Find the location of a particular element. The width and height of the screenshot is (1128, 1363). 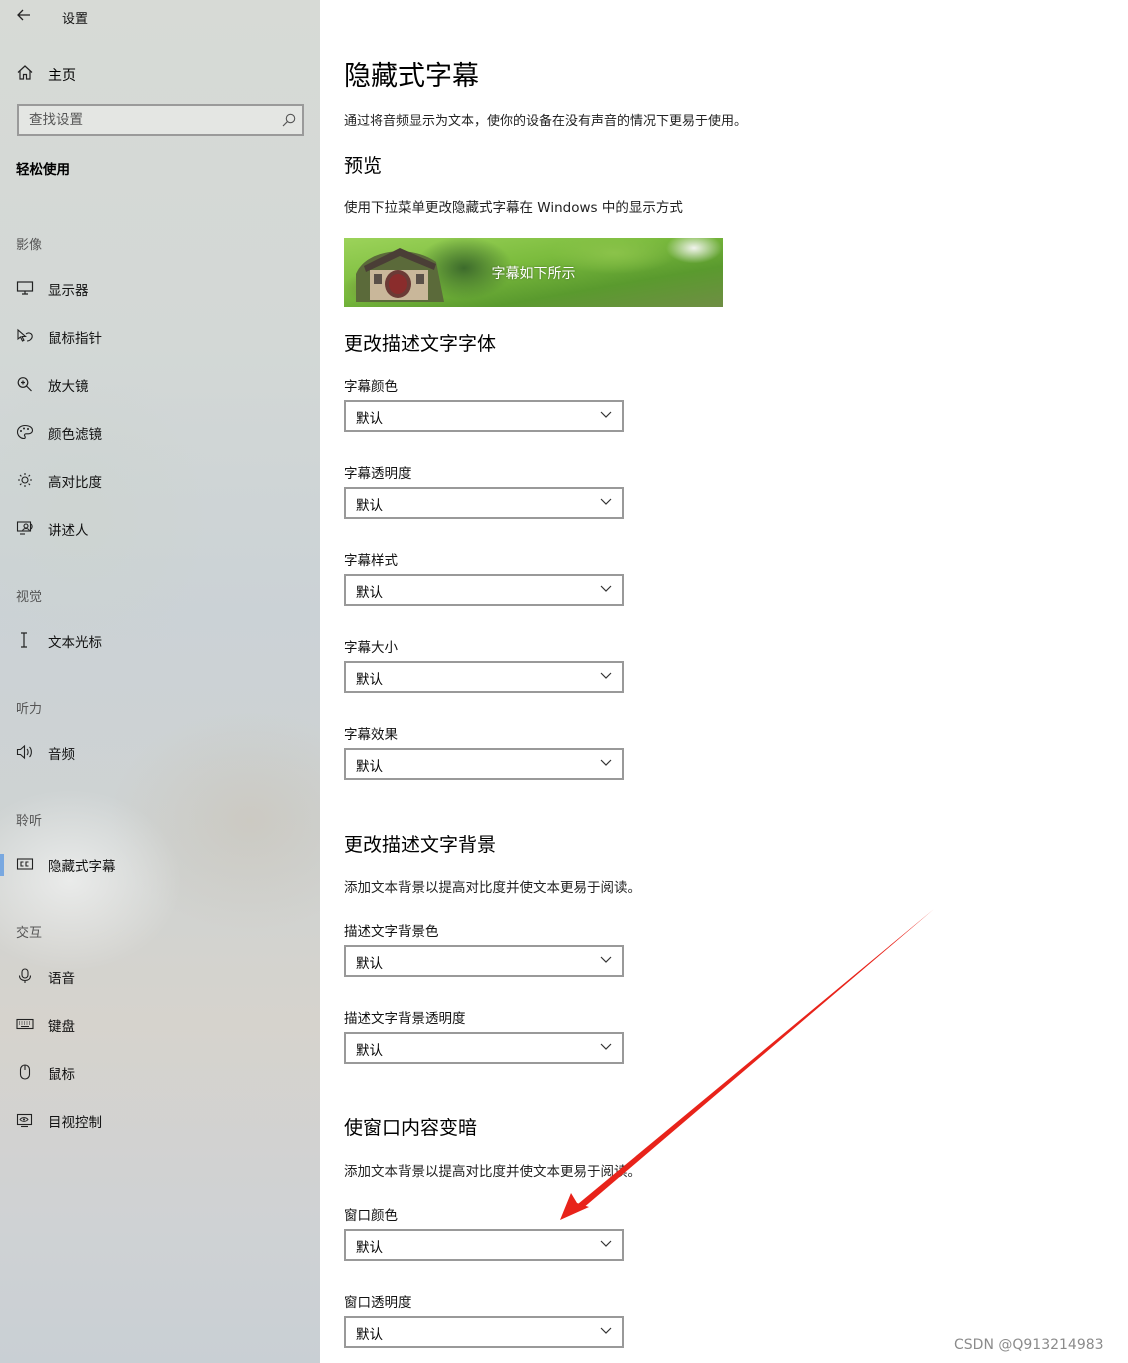

sidebar-item-label: 语音 is located at coordinates (61, 979).